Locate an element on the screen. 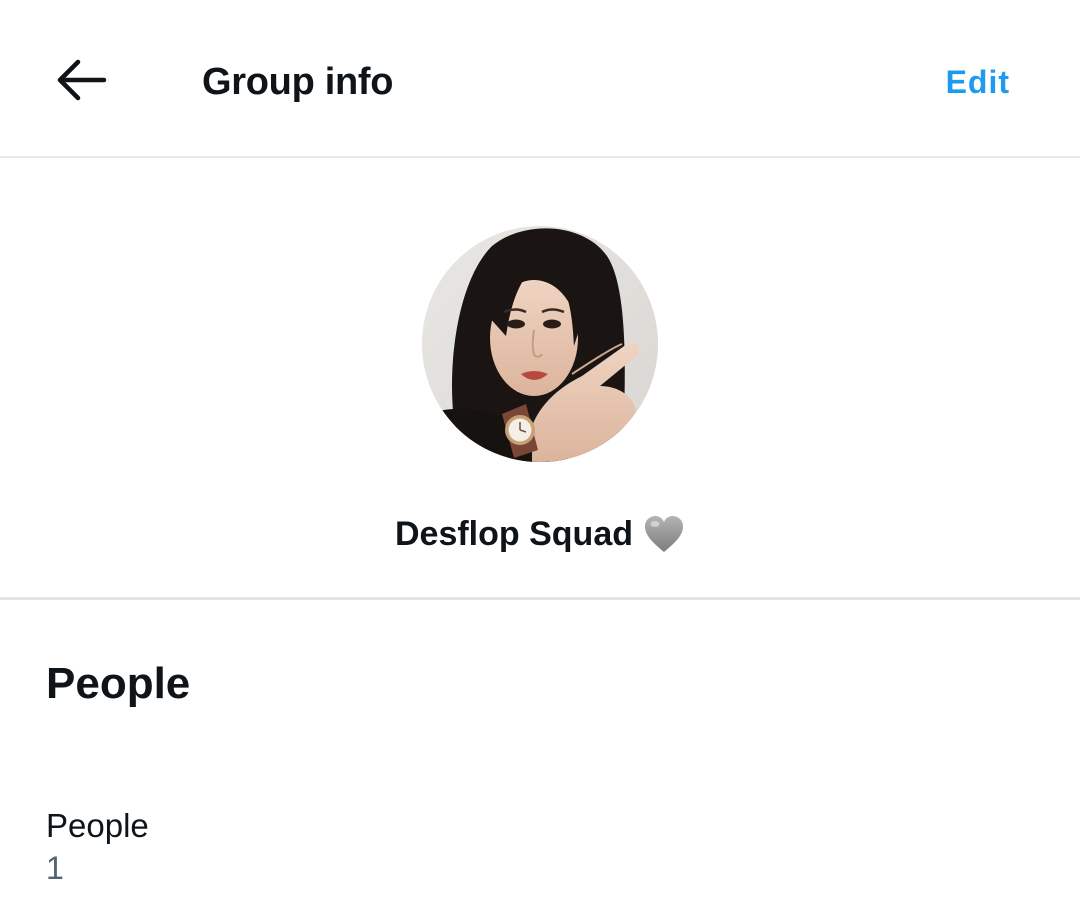 The height and width of the screenshot is (915, 1080). edit-button: Edit is located at coordinates (978, 82).